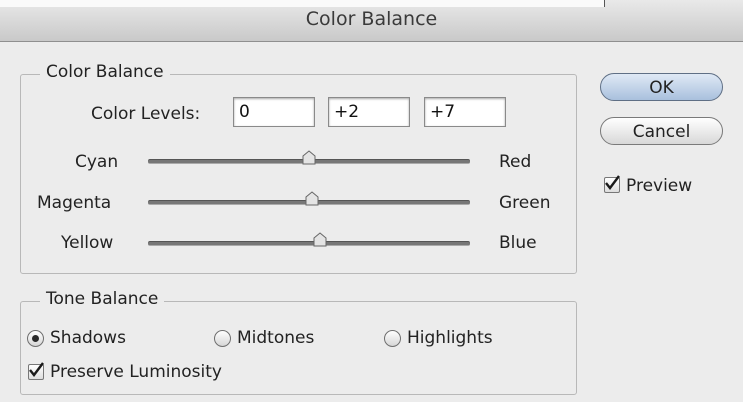  Describe the element at coordinates (309, 158) in the screenshot. I see `slider-cyan-red-thumb` at that location.